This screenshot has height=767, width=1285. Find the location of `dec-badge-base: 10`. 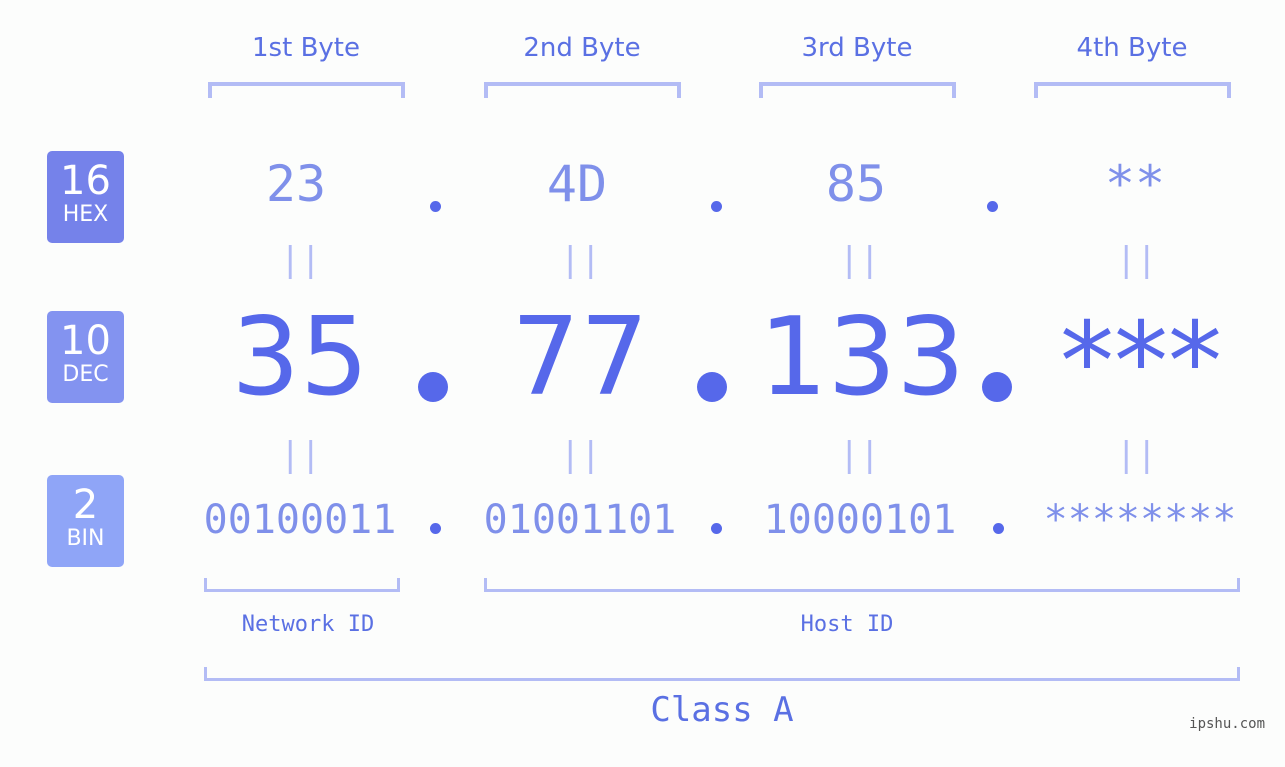

dec-badge-base: 10 is located at coordinates (85, 341).